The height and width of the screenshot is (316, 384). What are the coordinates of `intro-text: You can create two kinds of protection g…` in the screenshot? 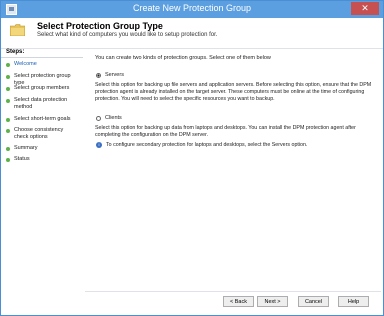 It's located at (183, 58).